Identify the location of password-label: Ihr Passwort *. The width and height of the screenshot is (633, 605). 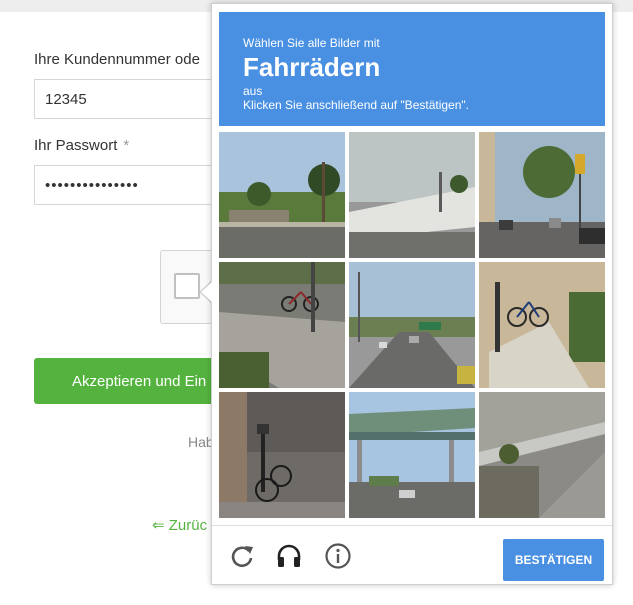
(81, 145).